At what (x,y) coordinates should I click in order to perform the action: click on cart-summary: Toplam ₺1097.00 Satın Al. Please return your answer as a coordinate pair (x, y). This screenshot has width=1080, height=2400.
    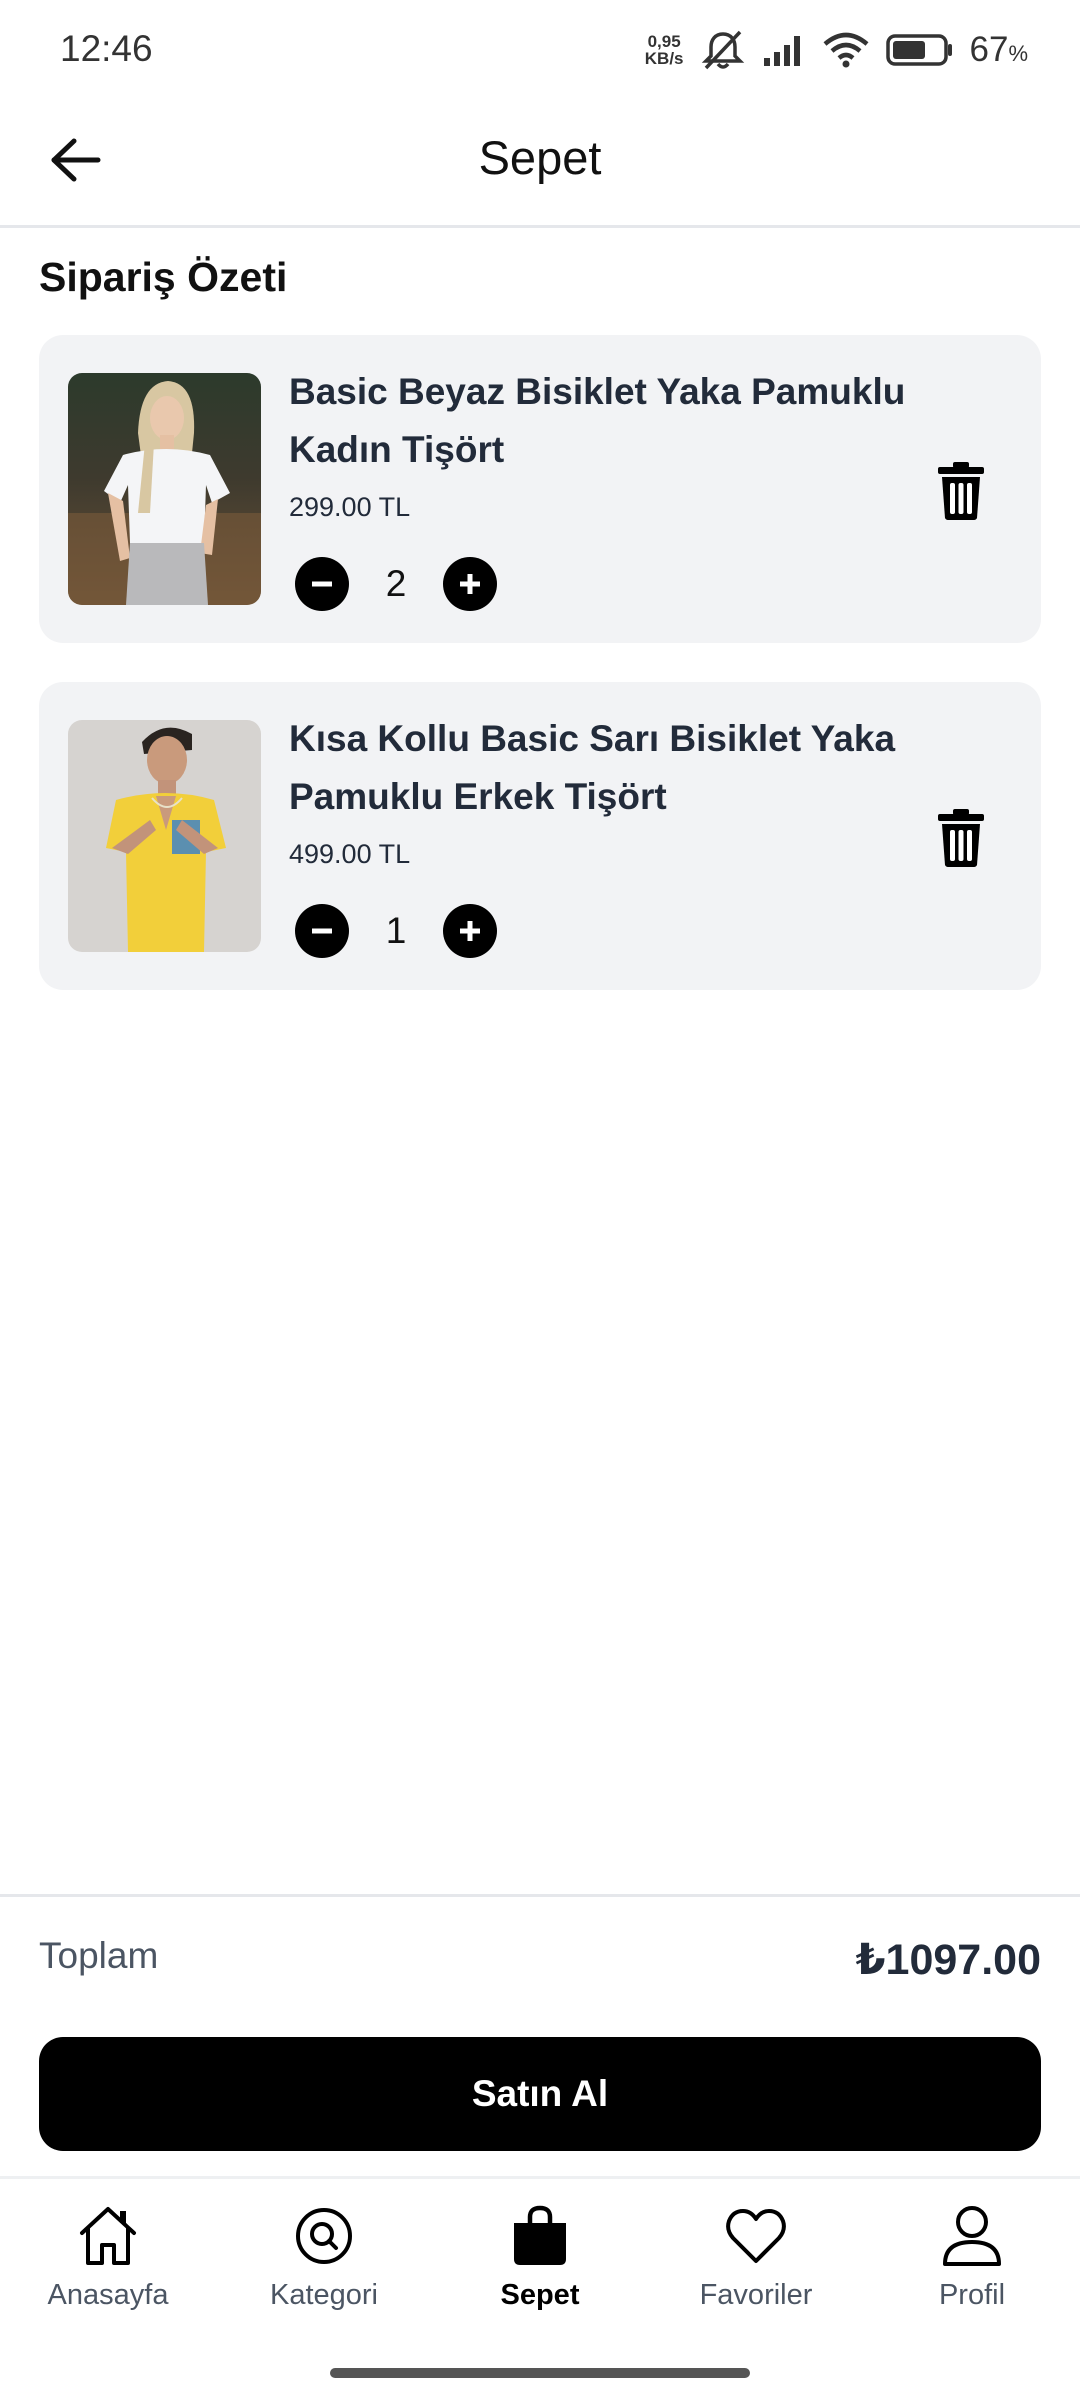
    Looking at the image, I should click on (540, 2035).